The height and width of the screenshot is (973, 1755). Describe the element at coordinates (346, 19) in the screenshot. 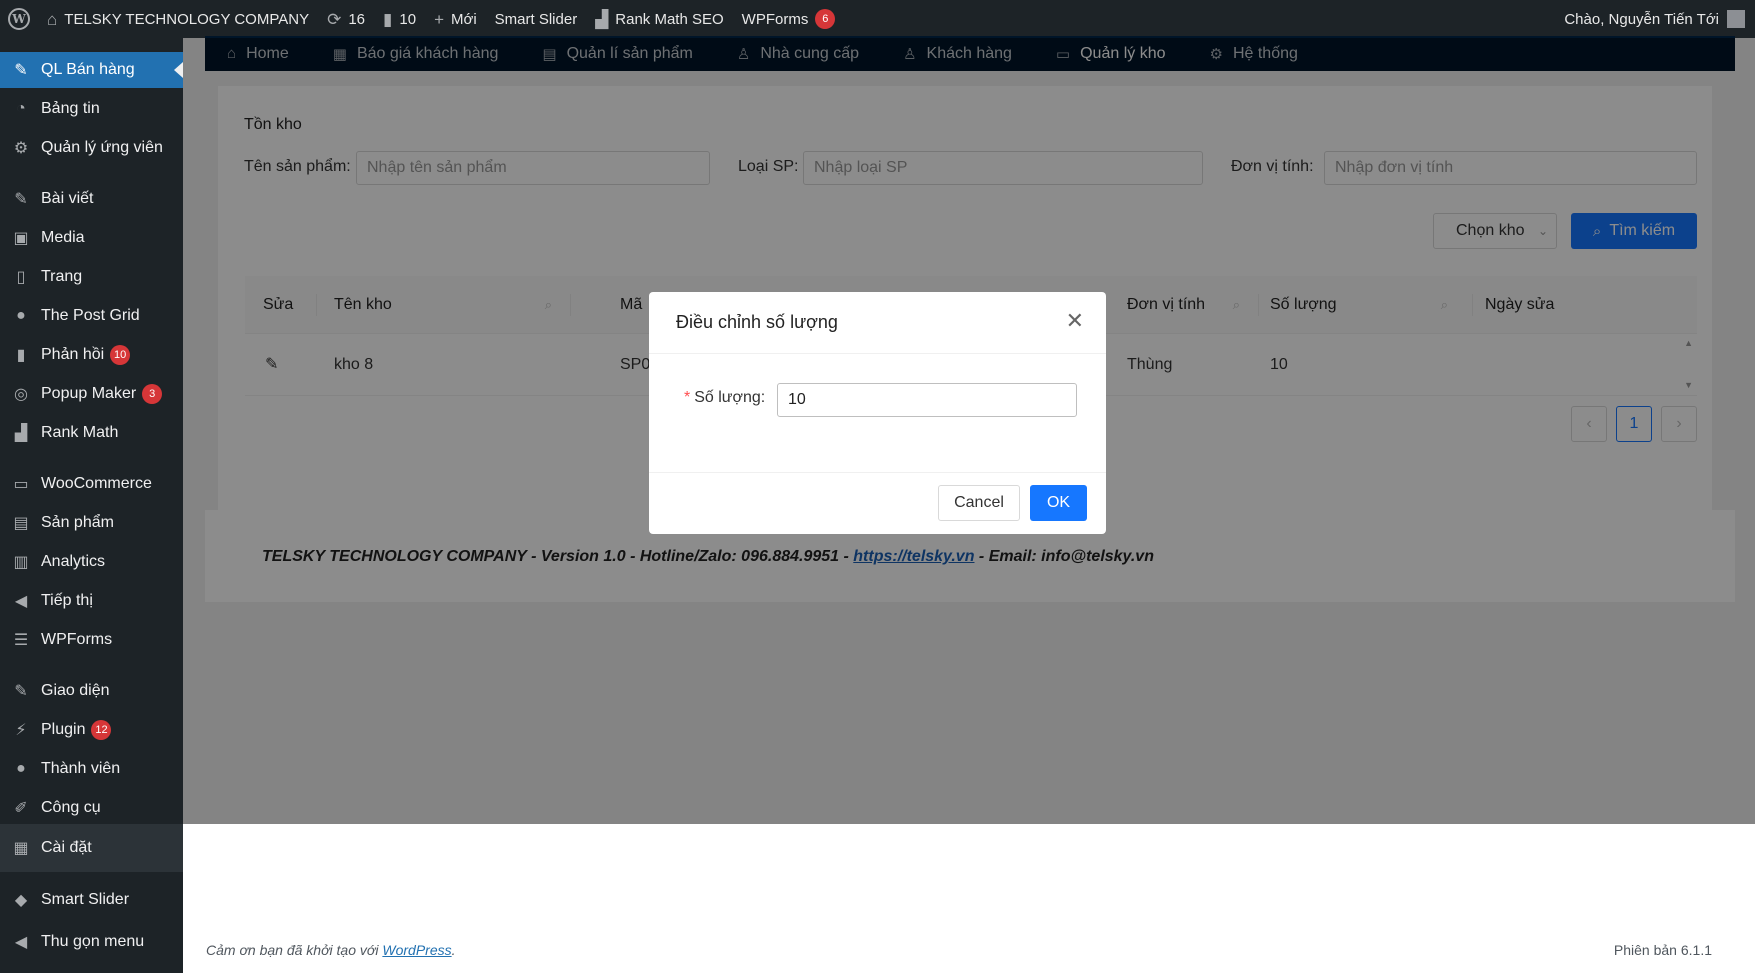

I see `updates-link: ⟳ 16` at that location.